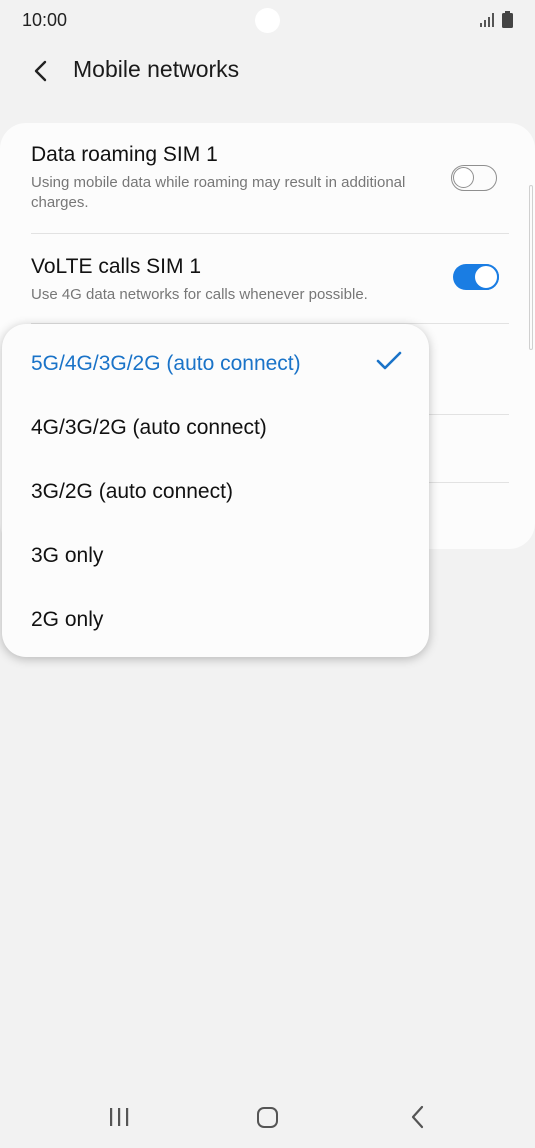  I want to click on page-title: Mobile networks, so click(156, 69).